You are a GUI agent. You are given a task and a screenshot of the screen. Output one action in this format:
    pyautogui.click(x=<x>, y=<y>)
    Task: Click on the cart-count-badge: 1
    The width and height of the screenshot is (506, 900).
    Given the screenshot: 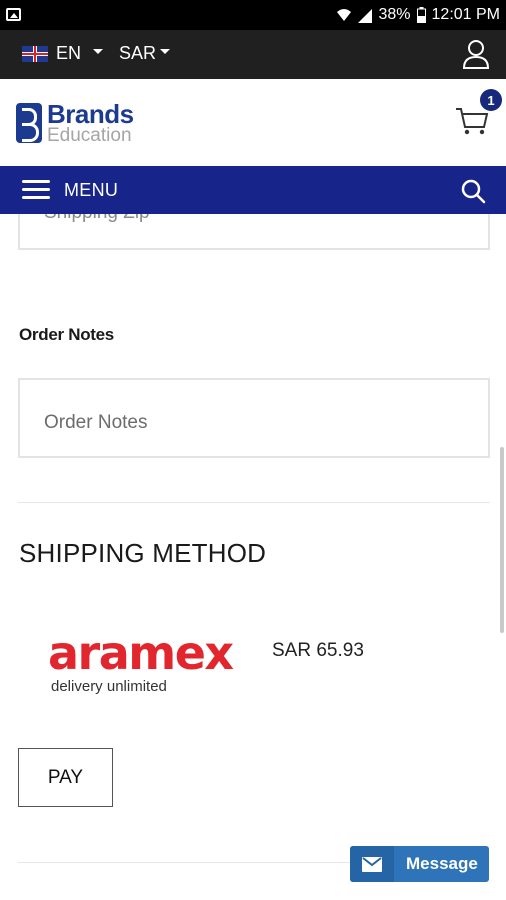 What is the action you would take?
    pyautogui.click(x=491, y=100)
    